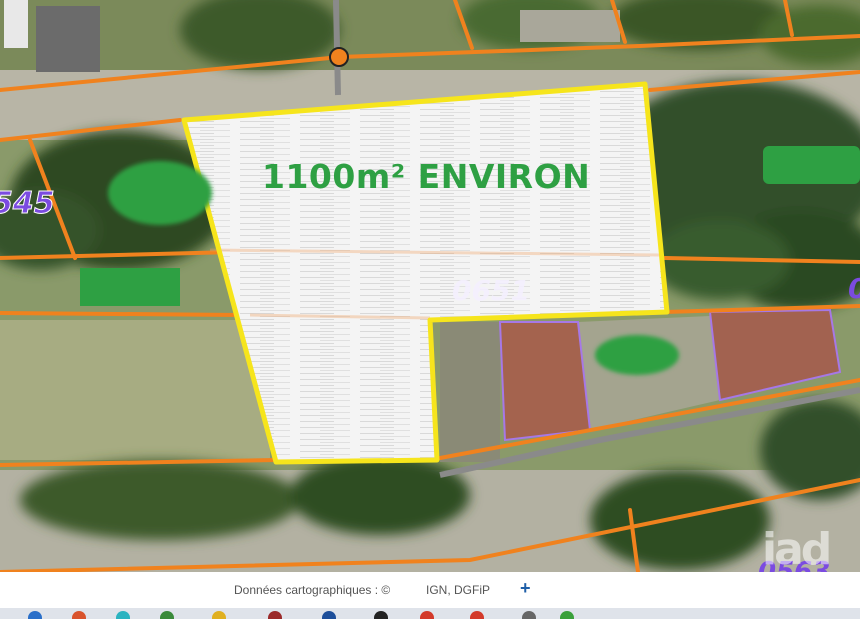 The image size is (860, 619). Describe the element at coordinates (426, 176) in the screenshot. I see `area-label: 1100m² ENVIRON` at that location.